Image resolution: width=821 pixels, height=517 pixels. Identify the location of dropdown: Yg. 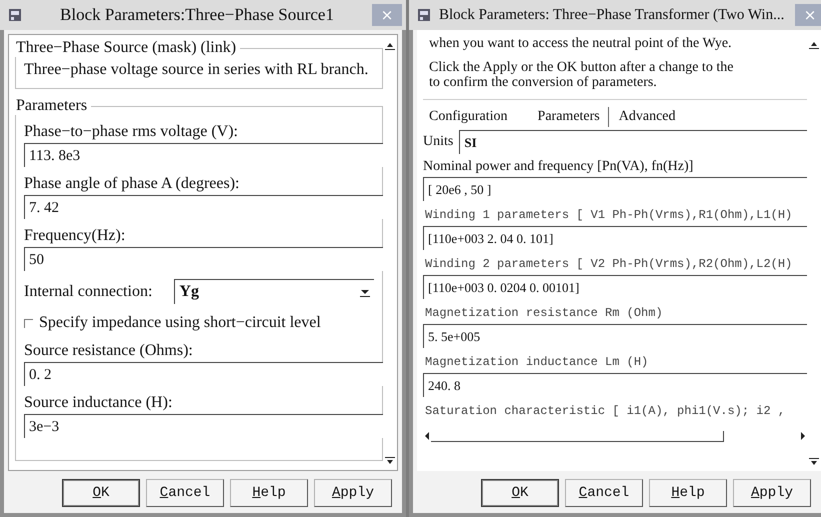
(274, 291).